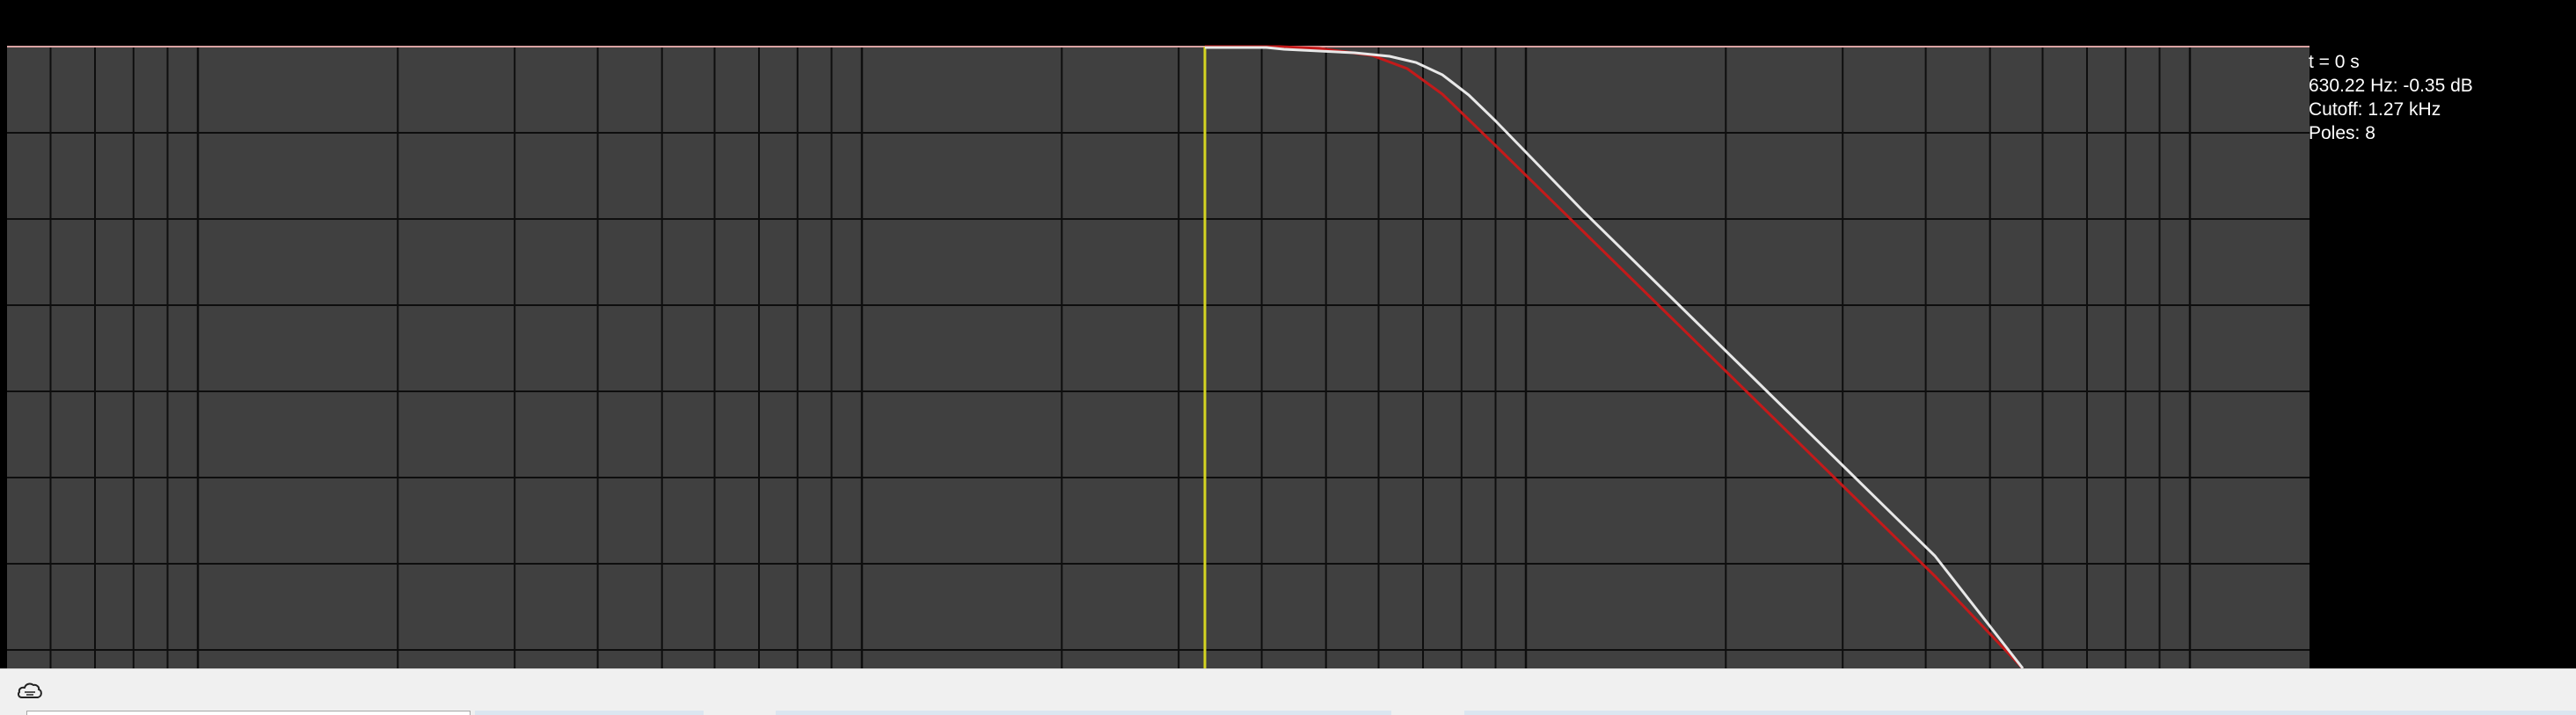  I want to click on cloud-button, so click(29, 691).